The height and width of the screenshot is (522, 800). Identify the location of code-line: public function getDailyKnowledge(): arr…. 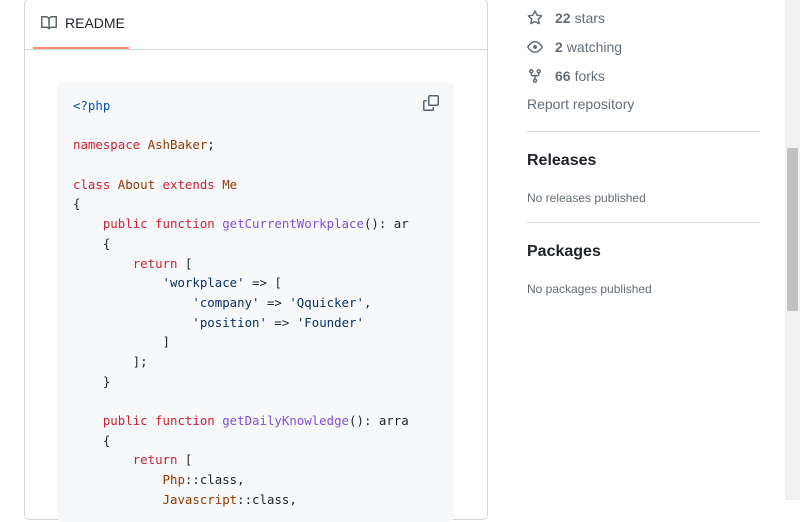
(241, 421).